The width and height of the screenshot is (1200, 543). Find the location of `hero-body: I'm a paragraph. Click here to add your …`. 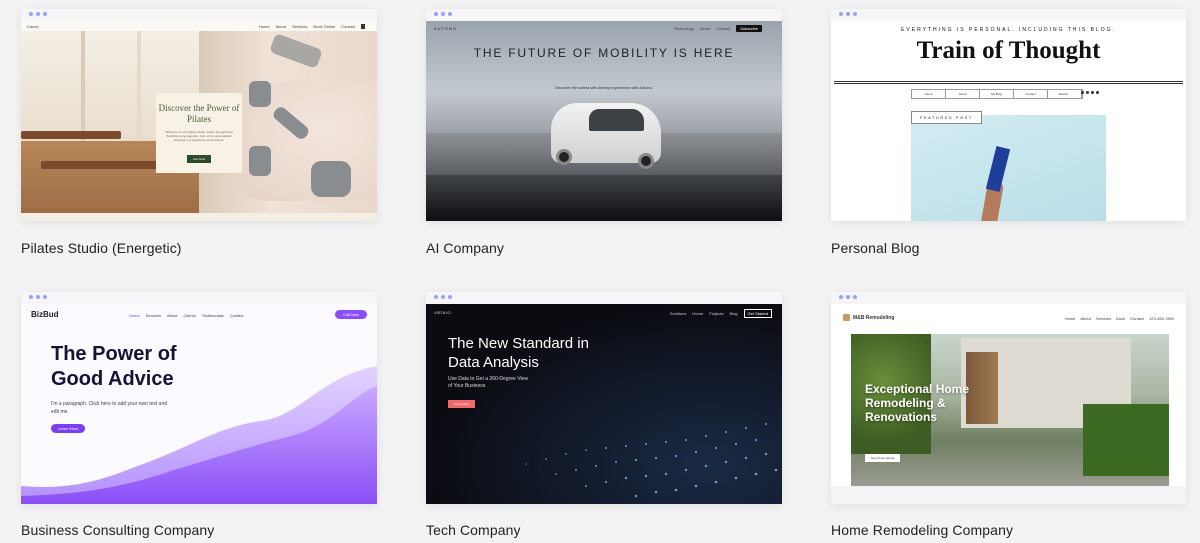

hero-body: I'm a paragraph. Click here to add your … is located at coordinates (109, 408).